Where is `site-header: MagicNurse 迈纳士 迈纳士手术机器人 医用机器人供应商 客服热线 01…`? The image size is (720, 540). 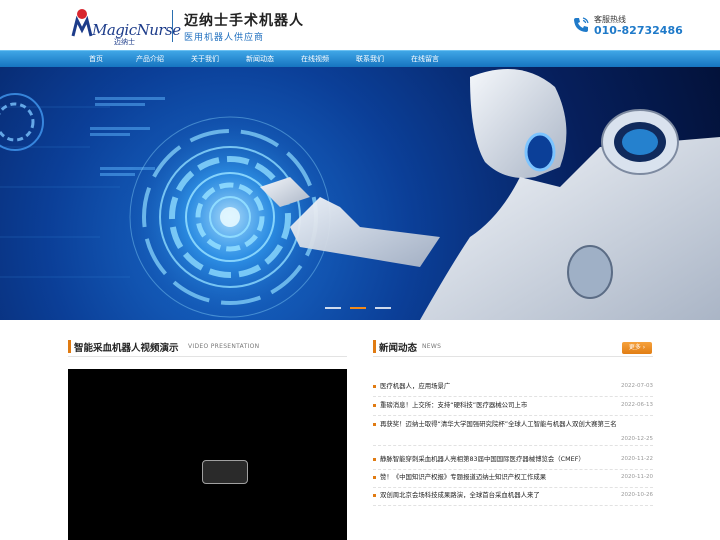 site-header: MagicNurse 迈纳士 迈纳士手术机器人 医用机器人供应商 客服热线 01… is located at coordinates (360, 25).